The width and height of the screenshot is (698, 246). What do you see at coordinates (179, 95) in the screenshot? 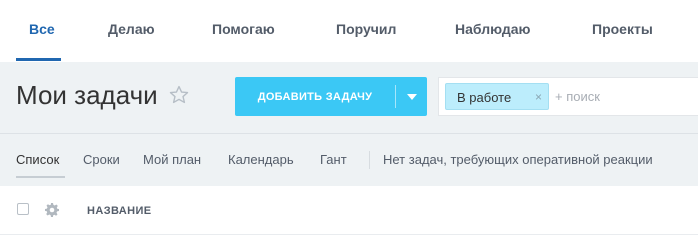
I see `star-icon` at bounding box center [179, 95].